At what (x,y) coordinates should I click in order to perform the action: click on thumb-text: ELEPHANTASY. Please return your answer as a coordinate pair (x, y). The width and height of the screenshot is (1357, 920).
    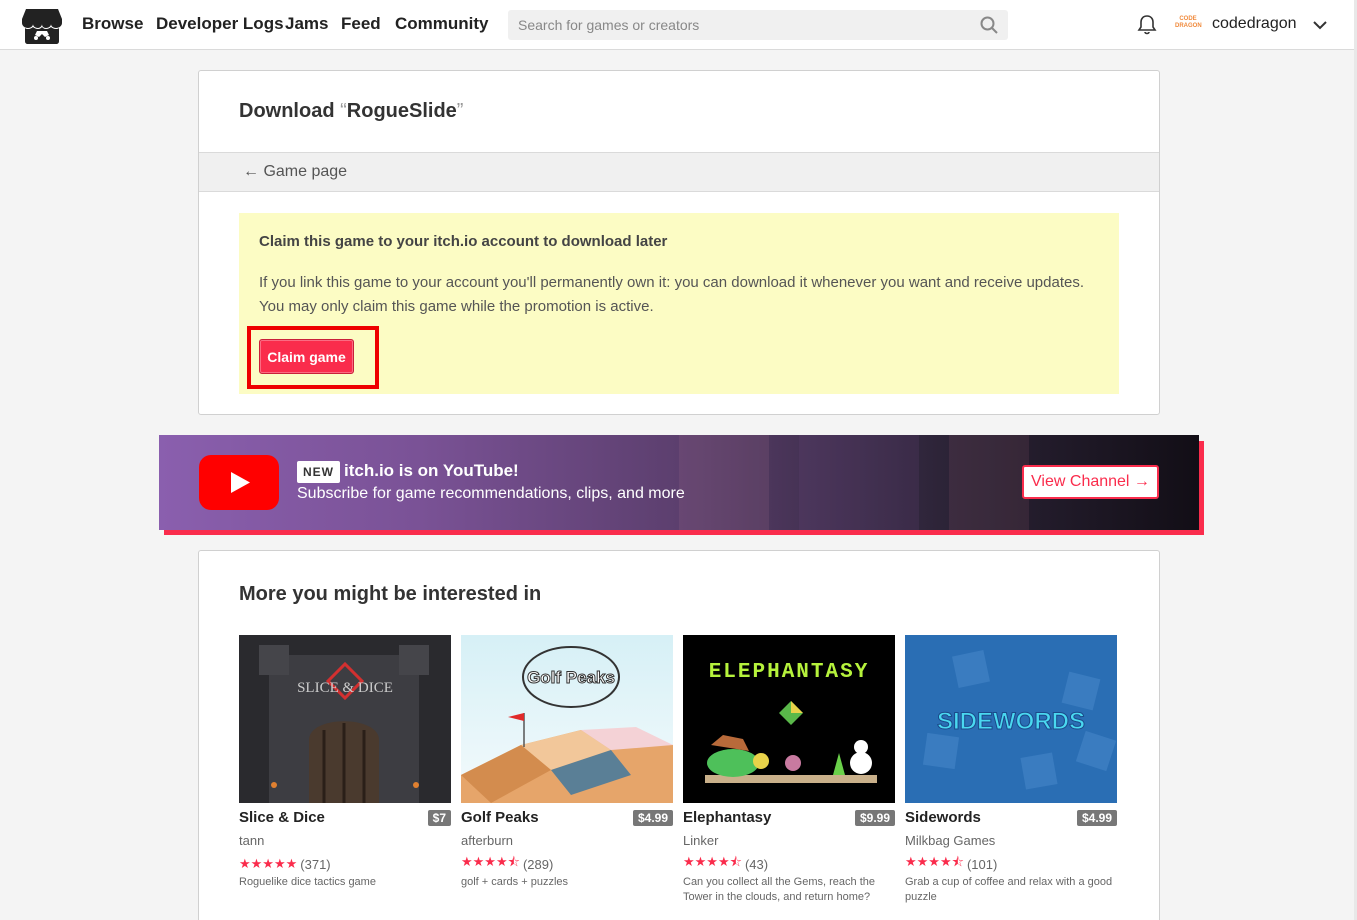
    Looking at the image, I should click on (789, 672).